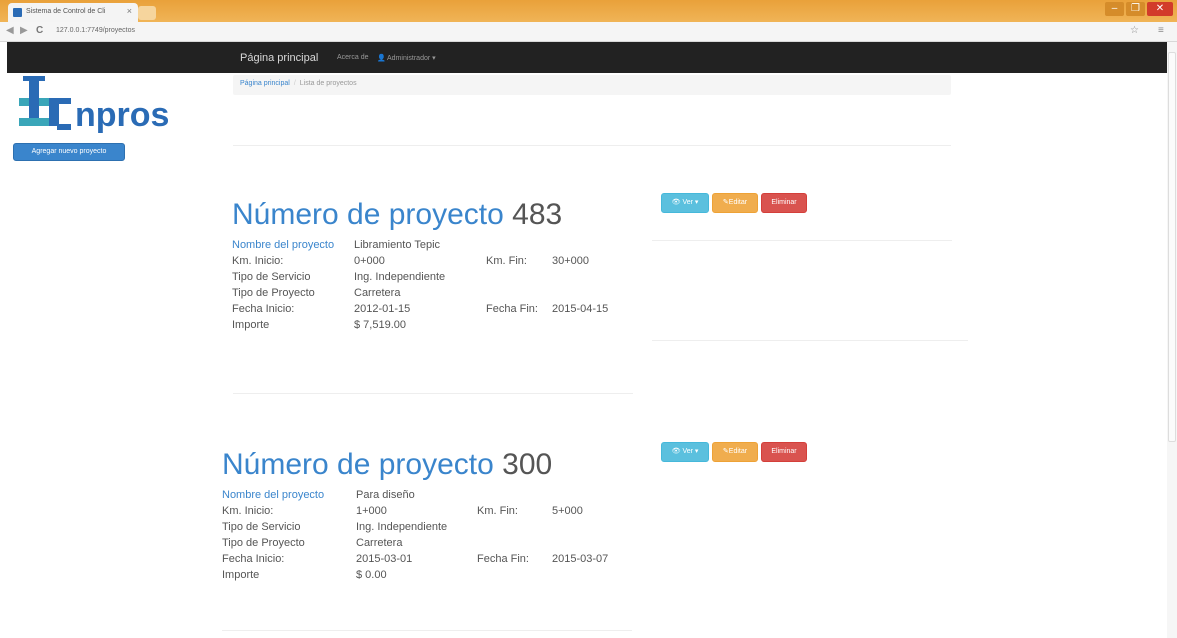 This screenshot has height=638, width=1177. What do you see at coordinates (279, 58) in the screenshot?
I see `navbar-brand: Página principal` at bounding box center [279, 58].